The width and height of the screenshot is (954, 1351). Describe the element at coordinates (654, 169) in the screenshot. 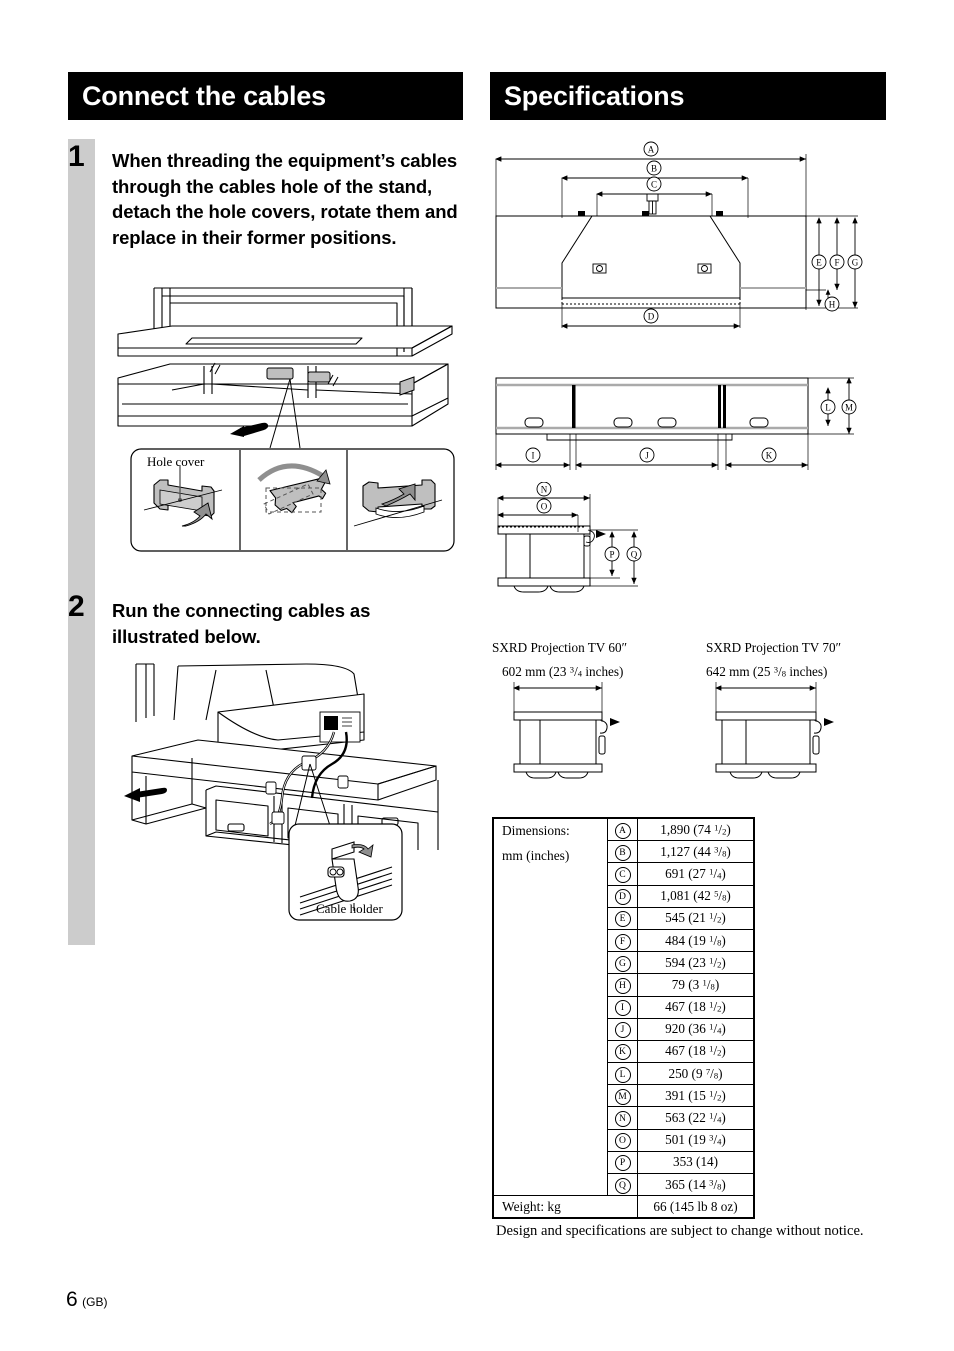

I see `svg-text: B` at that location.